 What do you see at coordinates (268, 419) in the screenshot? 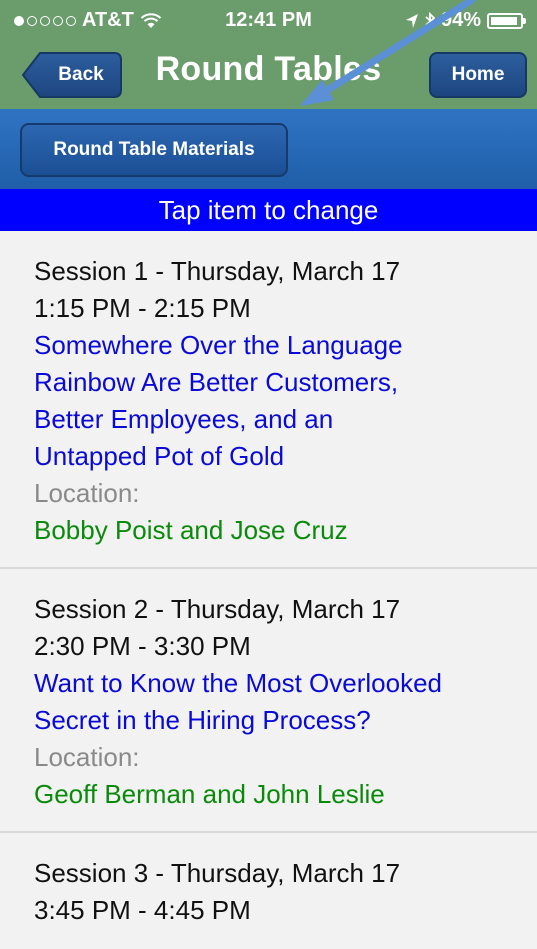
I see `session-title-line: Better Employees, and an` at bounding box center [268, 419].